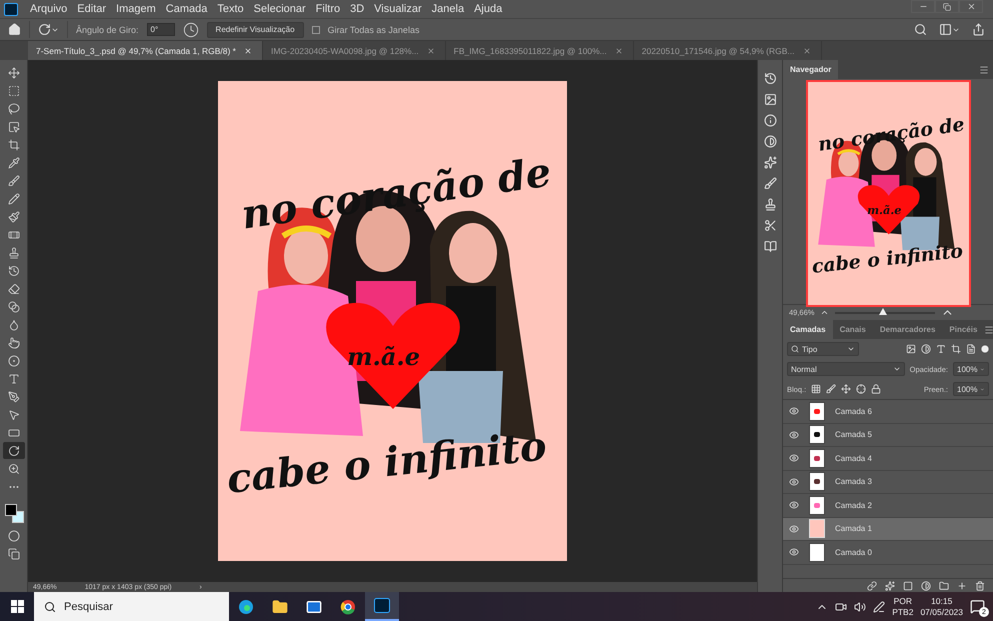 This screenshot has width=993, height=621. Describe the element at coordinates (853, 458) in the screenshot. I see `layer-name: Camada 4` at that location.